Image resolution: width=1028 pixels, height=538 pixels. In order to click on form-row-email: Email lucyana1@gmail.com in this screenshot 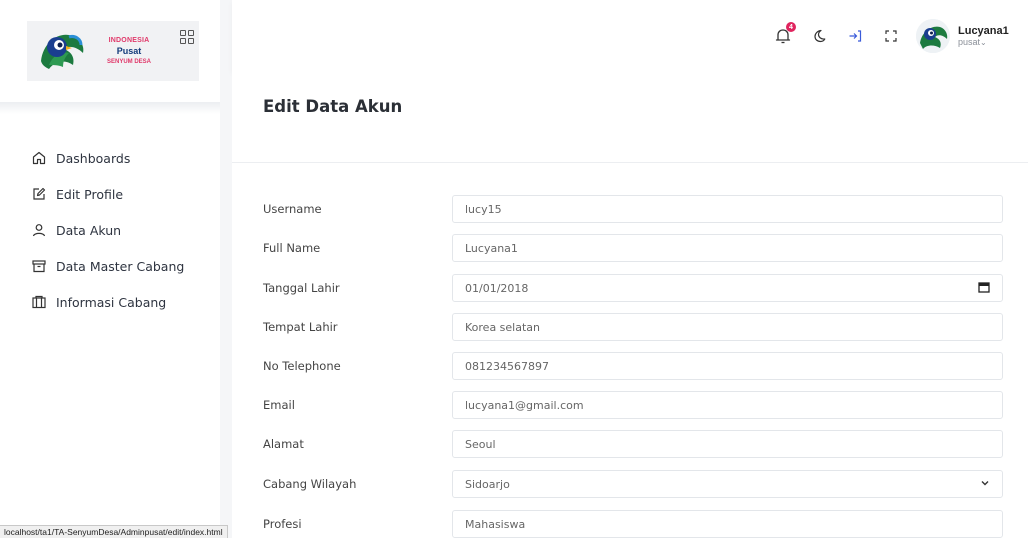, I will do `click(633, 405)`.